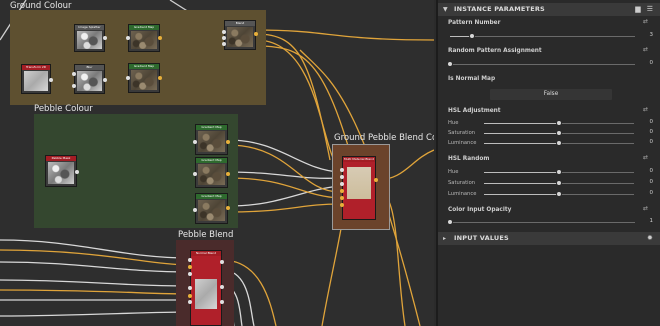 The width and height of the screenshot is (660, 326). I want to click on hsl-adjustment-saturation-knob, so click(559, 133).